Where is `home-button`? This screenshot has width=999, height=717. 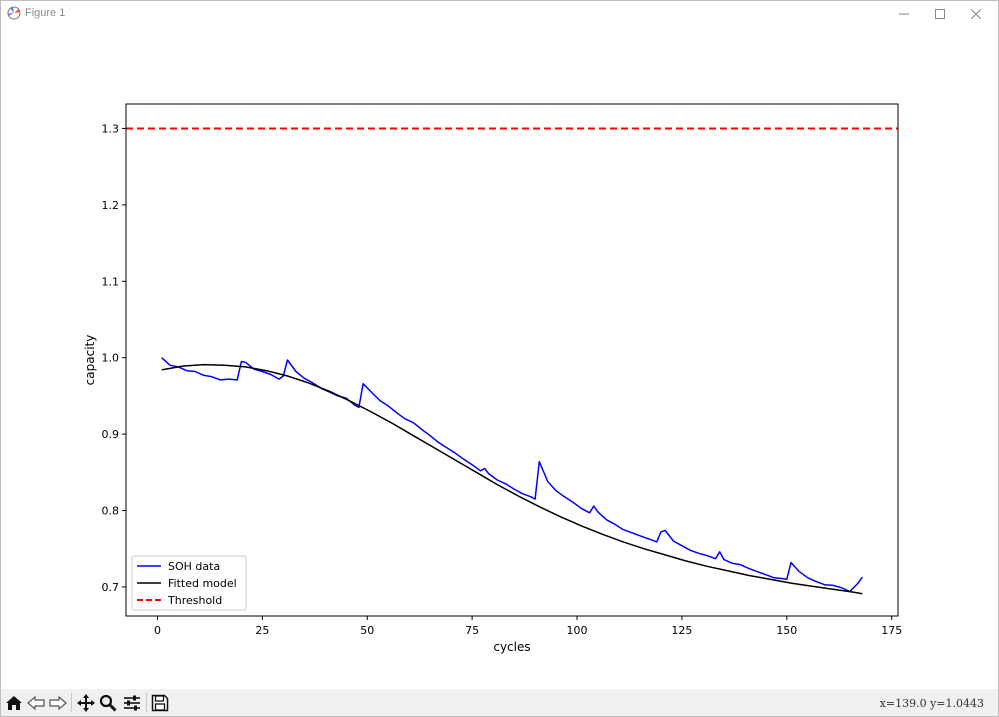
home-button is located at coordinates (14, 703).